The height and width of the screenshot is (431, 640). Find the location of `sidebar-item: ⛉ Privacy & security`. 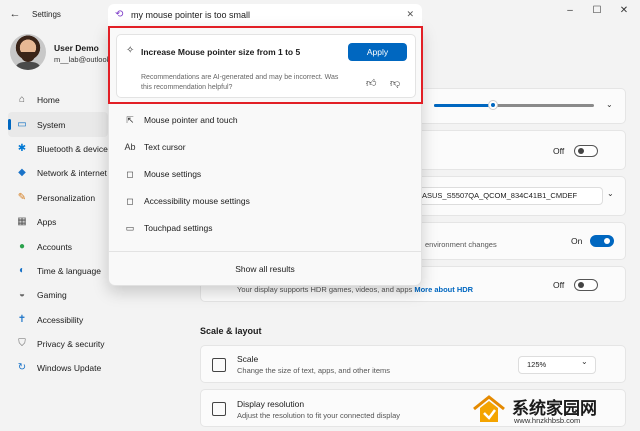

sidebar-item: ⛉ Privacy & security is located at coordinates (58, 344).